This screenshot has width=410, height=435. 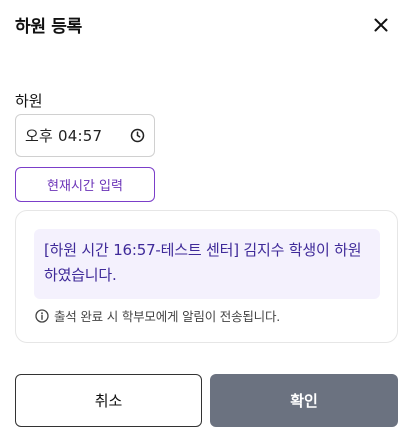 I want to click on dialog-title: 하원 등록, so click(x=48, y=27).